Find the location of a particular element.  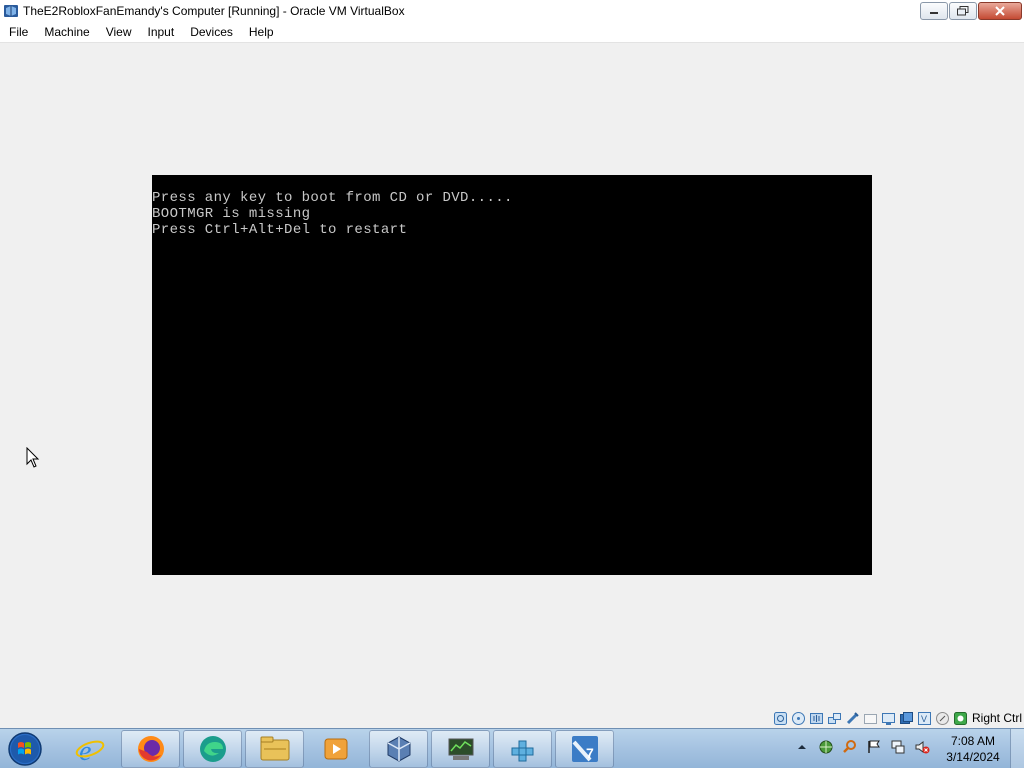

internet-explorer-icon: e is located at coordinates (89, 749).